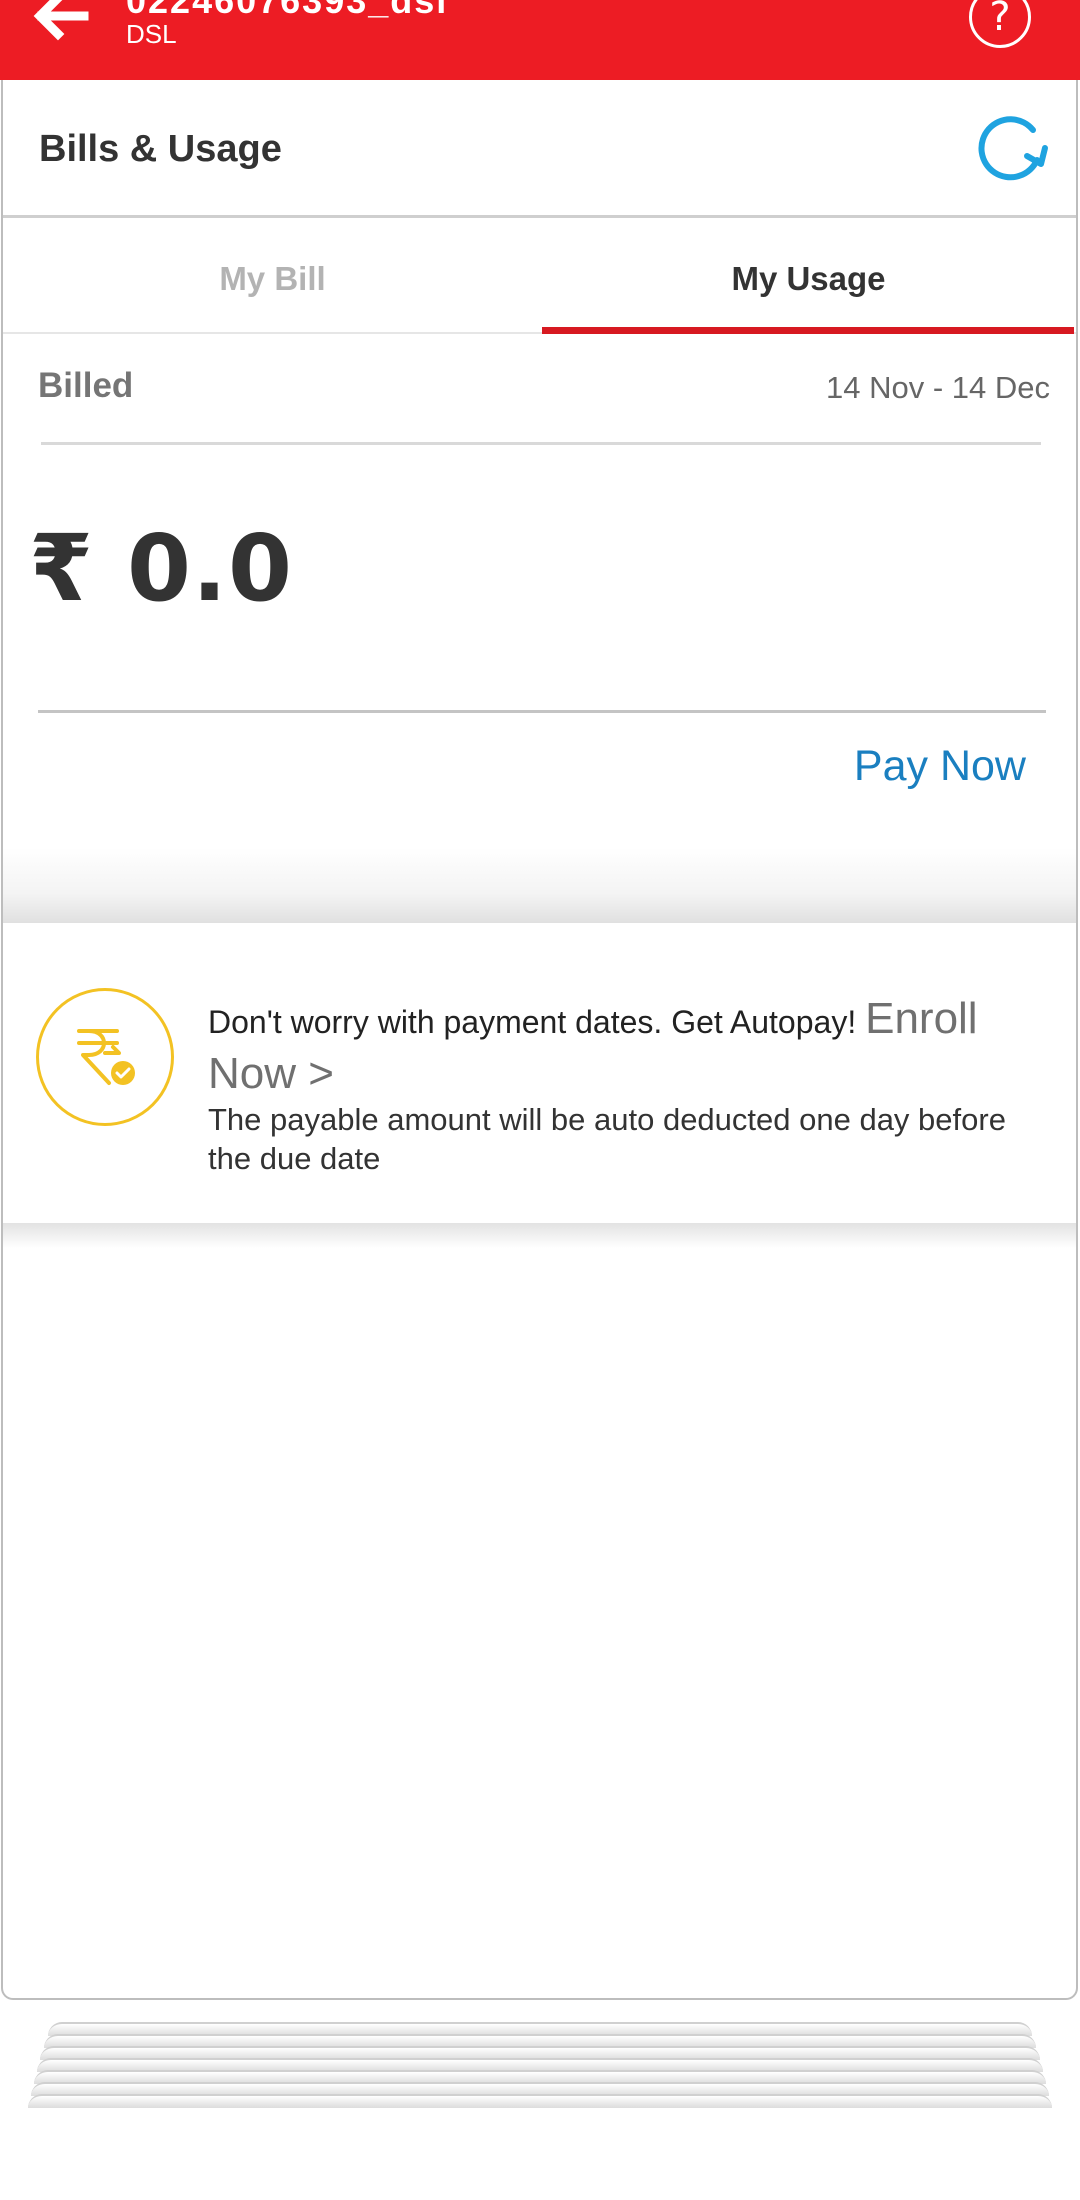  I want to click on help-button: ?, so click(1000, 24).